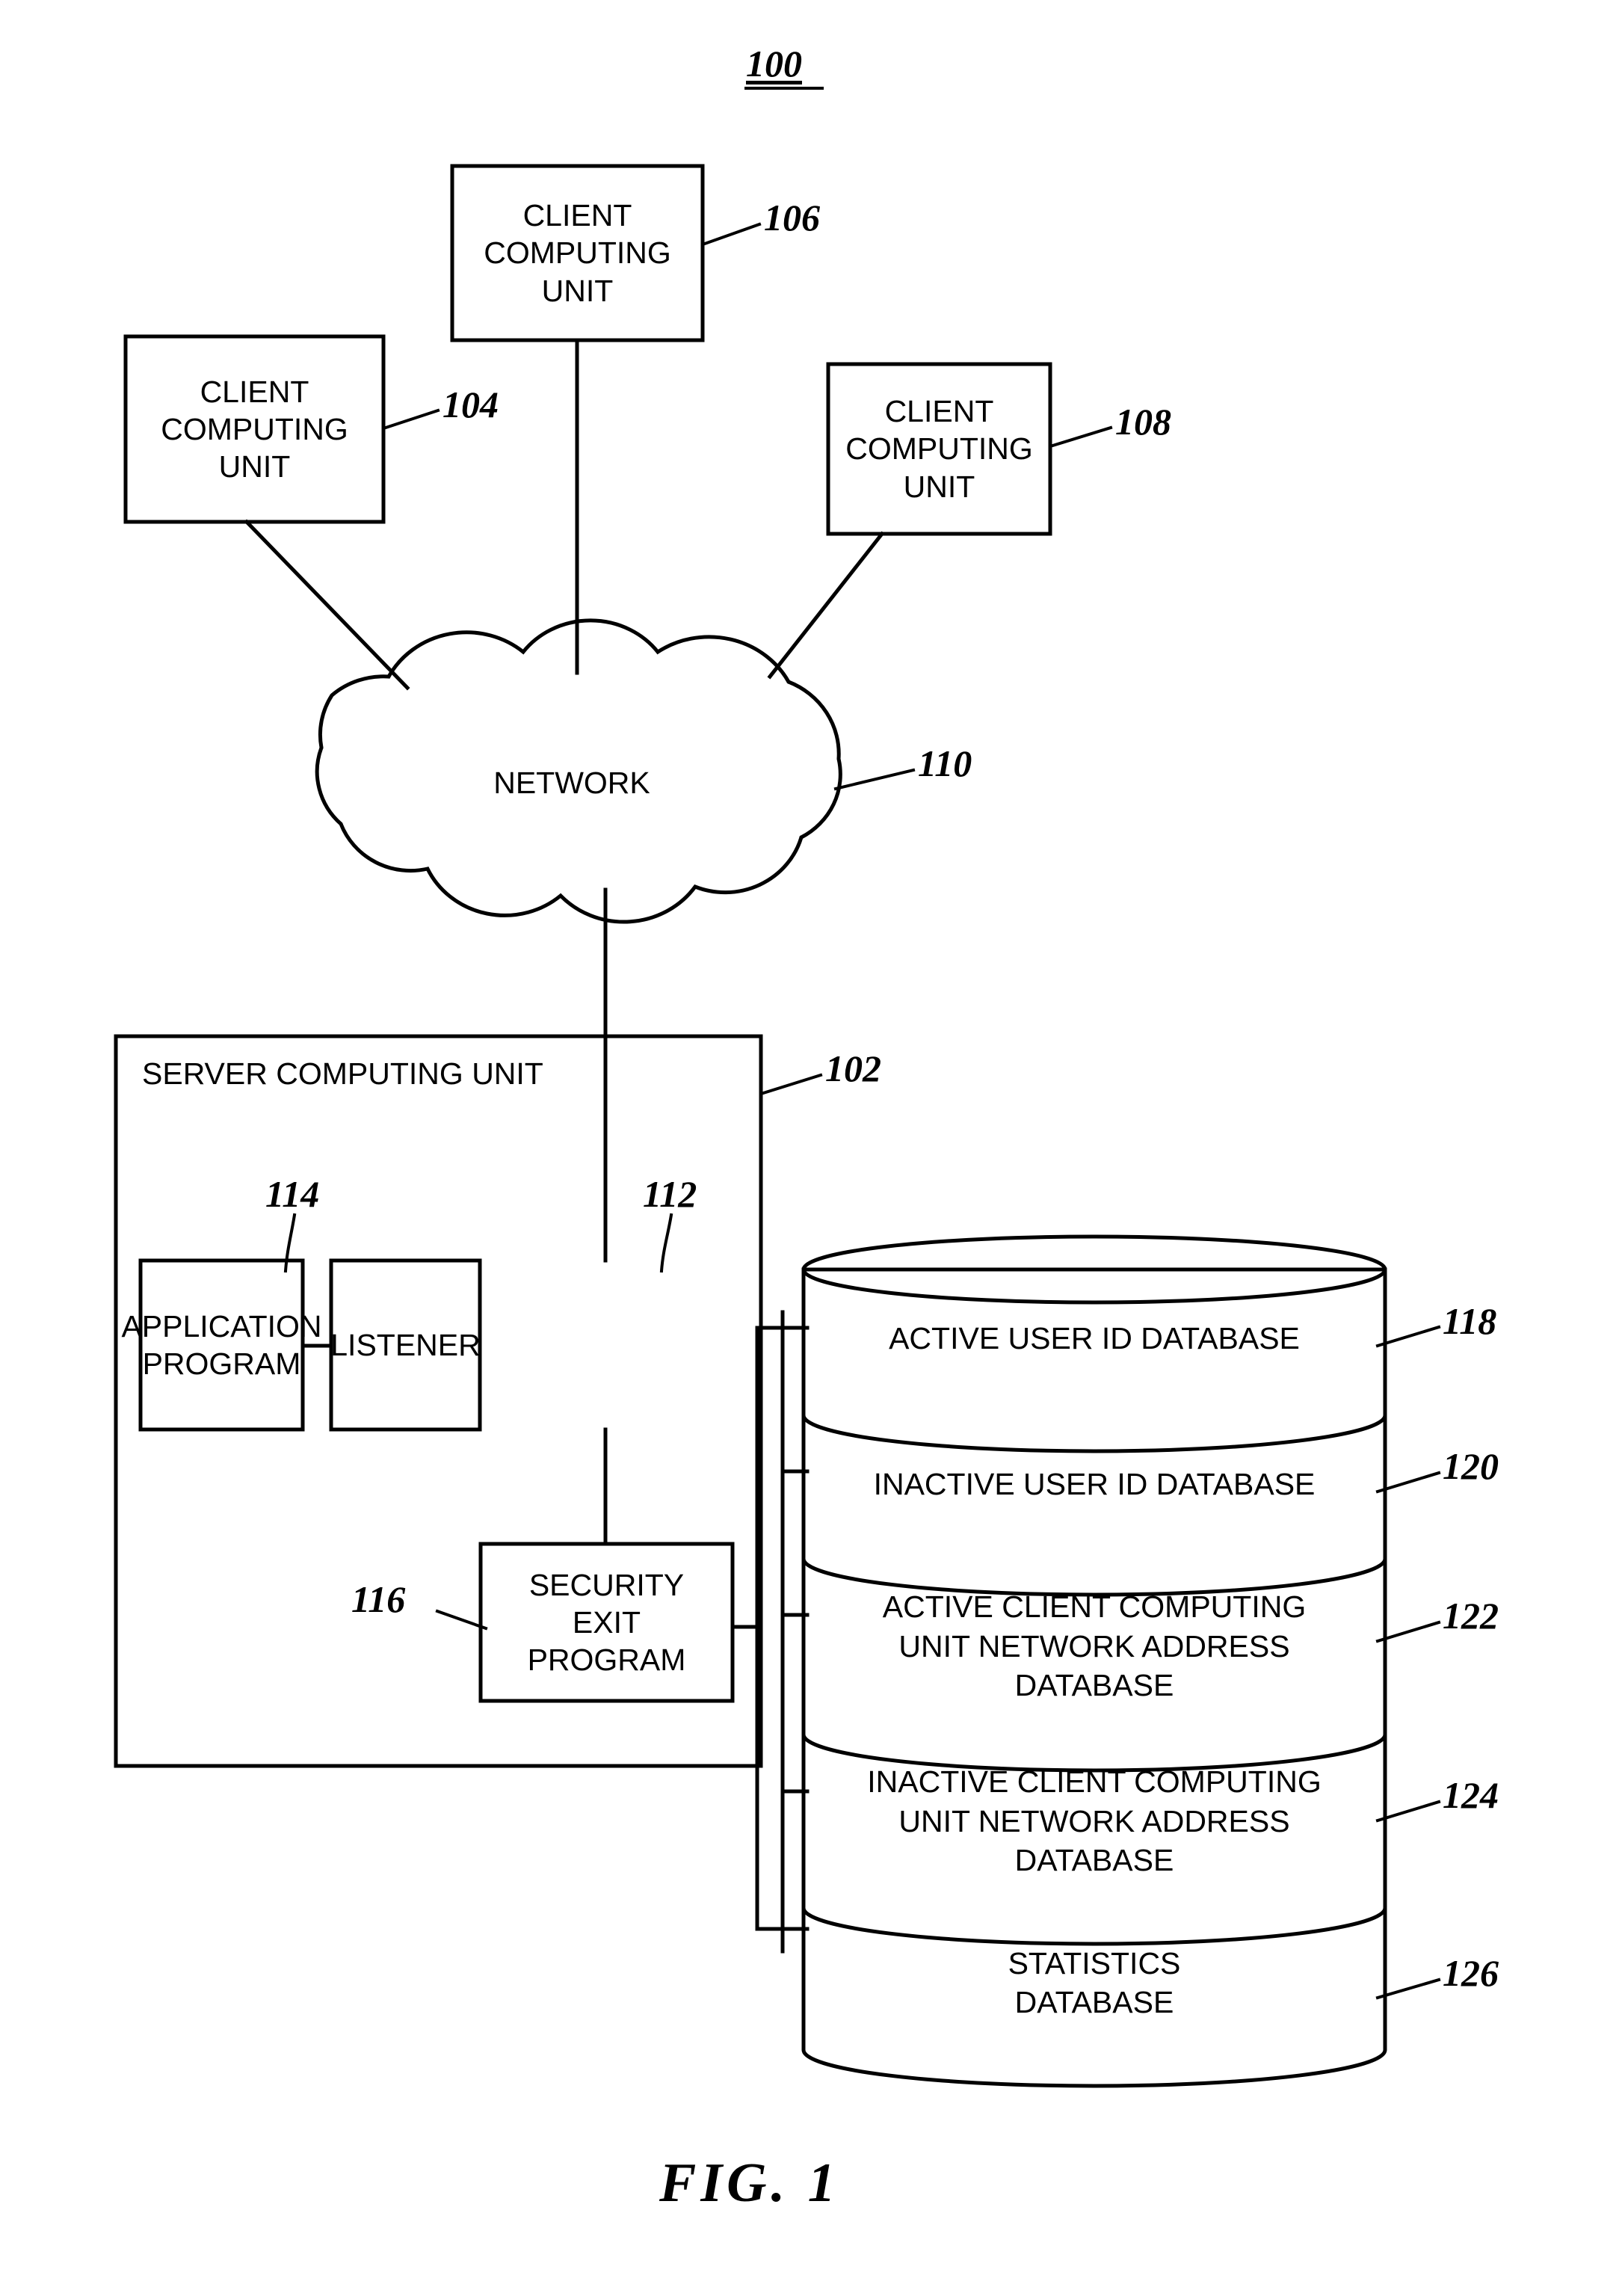 This screenshot has height=2296, width=1622. I want to click on ref-102: 102, so click(853, 1068).